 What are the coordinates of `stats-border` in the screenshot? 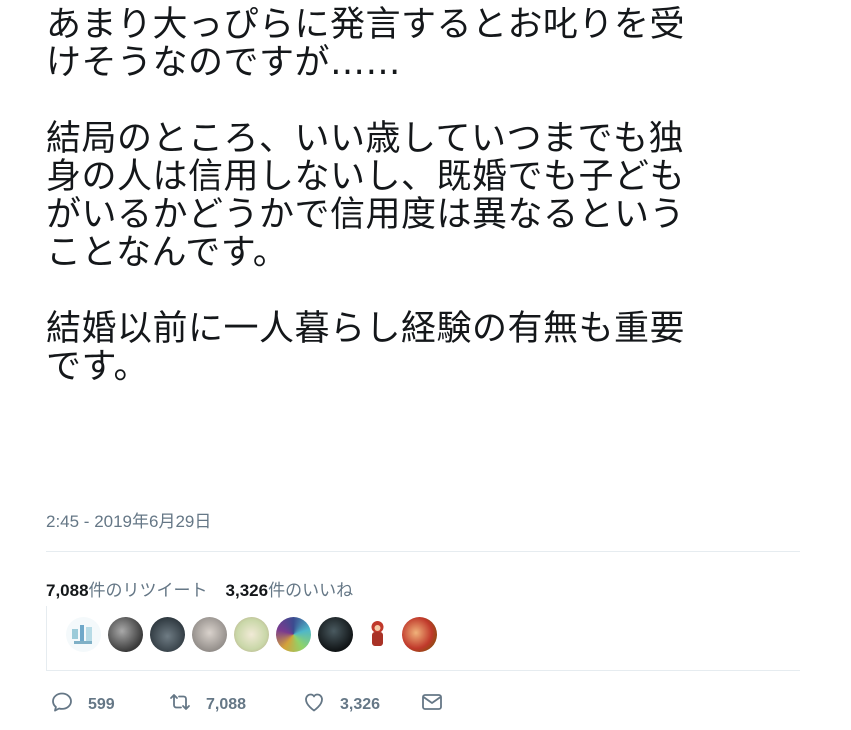 It's located at (46, 638).